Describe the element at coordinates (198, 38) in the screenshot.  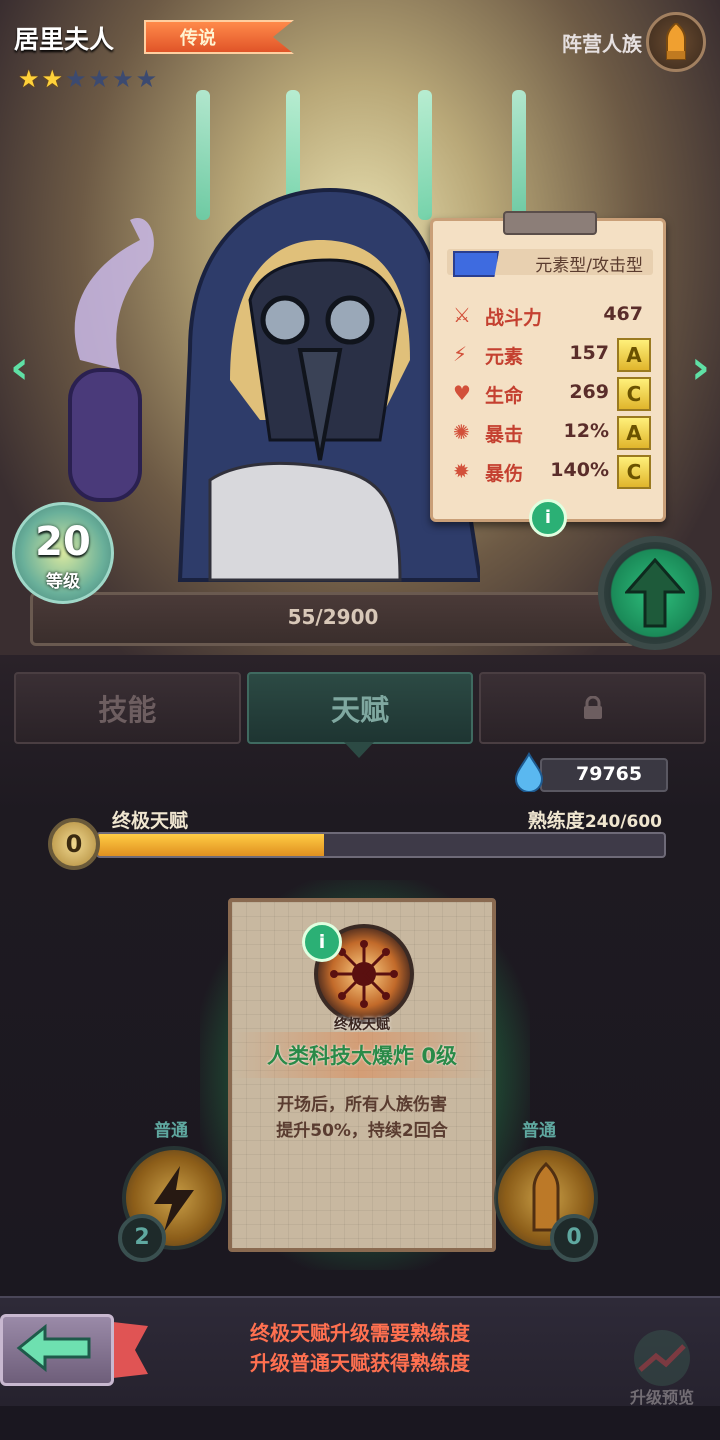
I see `rarity-label: 传说` at that location.